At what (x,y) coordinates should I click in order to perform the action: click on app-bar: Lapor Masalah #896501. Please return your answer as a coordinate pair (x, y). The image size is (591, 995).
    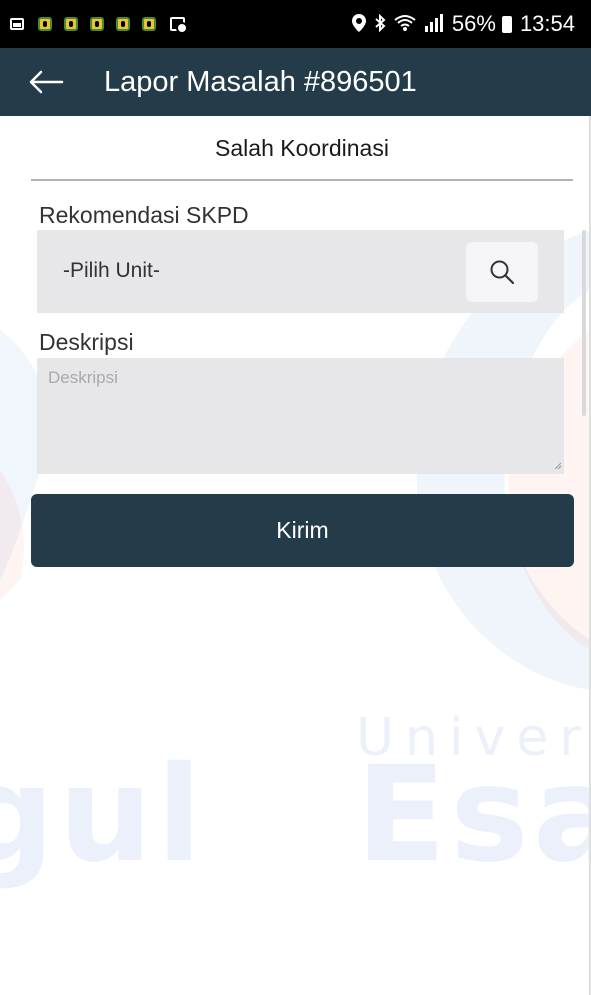
    Looking at the image, I should click on (295, 82).